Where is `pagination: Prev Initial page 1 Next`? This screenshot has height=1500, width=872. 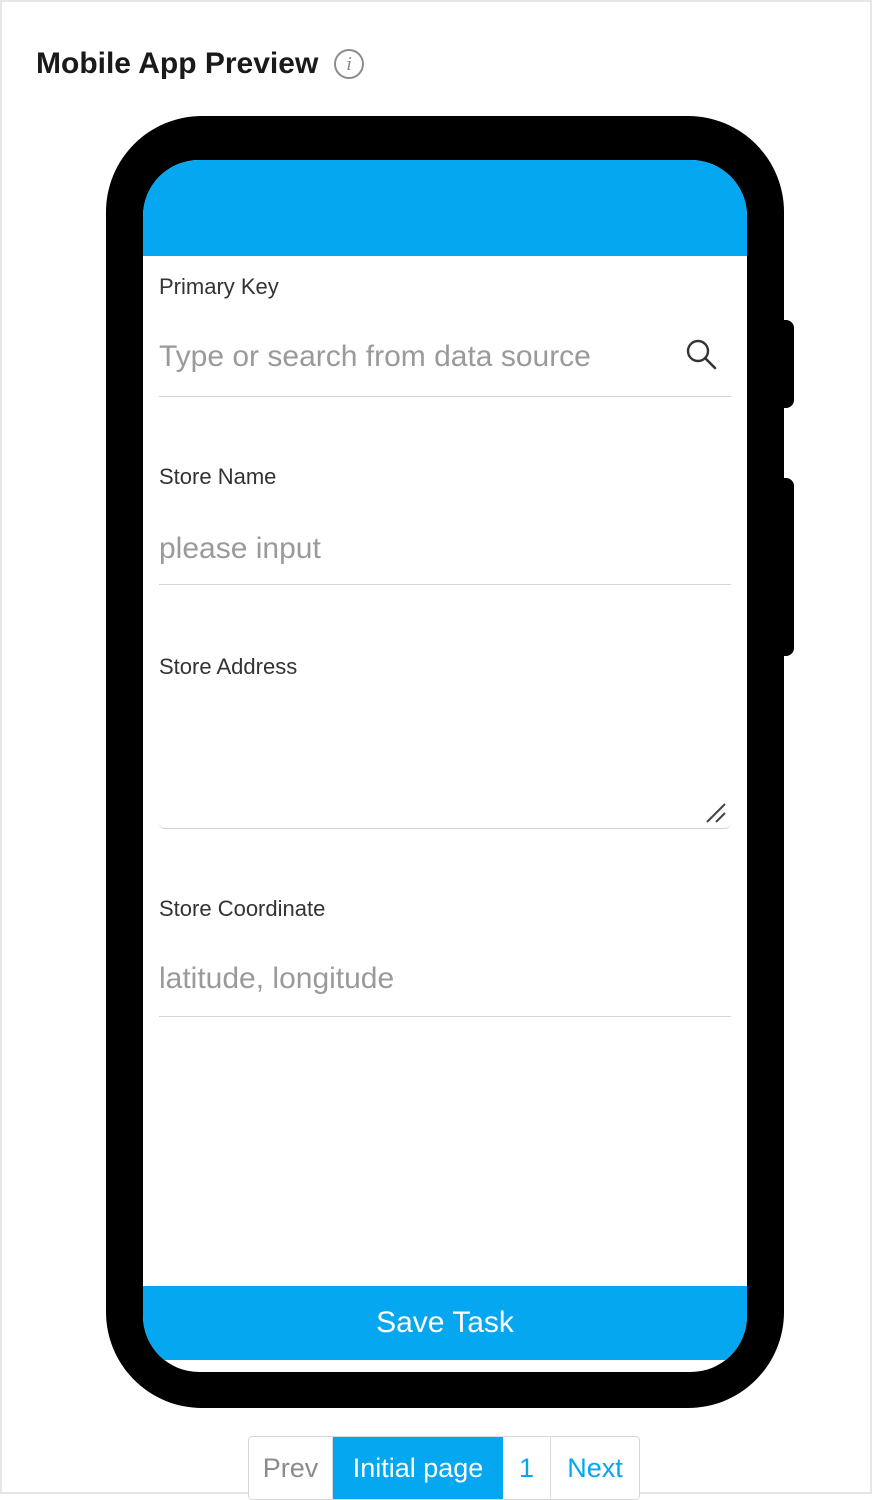
pagination: Prev Initial page 1 Next is located at coordinates (444, 1468).